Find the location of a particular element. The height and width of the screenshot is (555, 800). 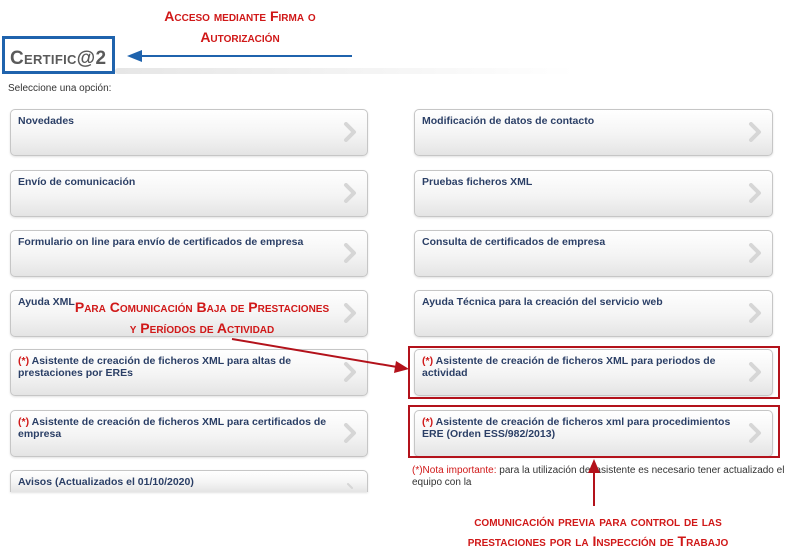

option-label: Pruebas ficheros XML is located at coordinates (477, 182).